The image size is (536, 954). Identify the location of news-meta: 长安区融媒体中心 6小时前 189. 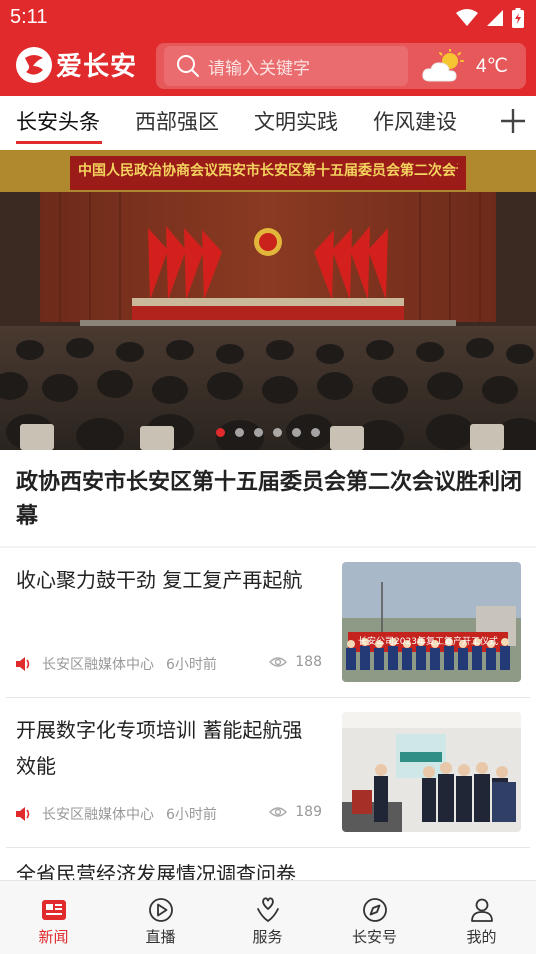
(171, 814).